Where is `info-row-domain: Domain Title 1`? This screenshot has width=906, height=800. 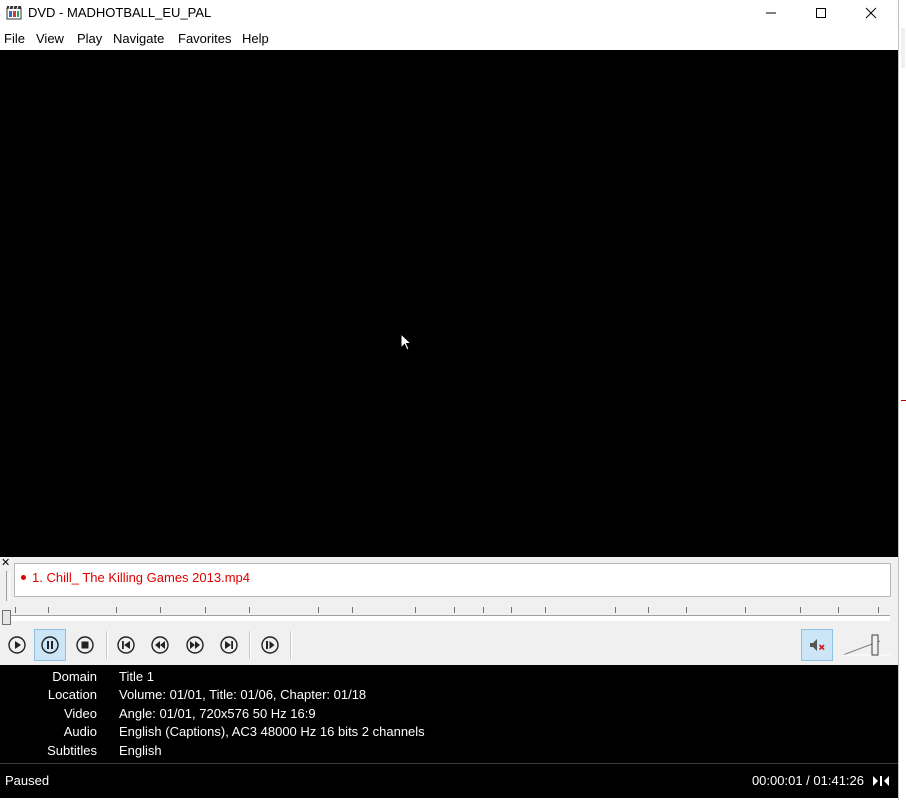
info-row-domain: Domain Title 1 is located at coordinates (449, 678).